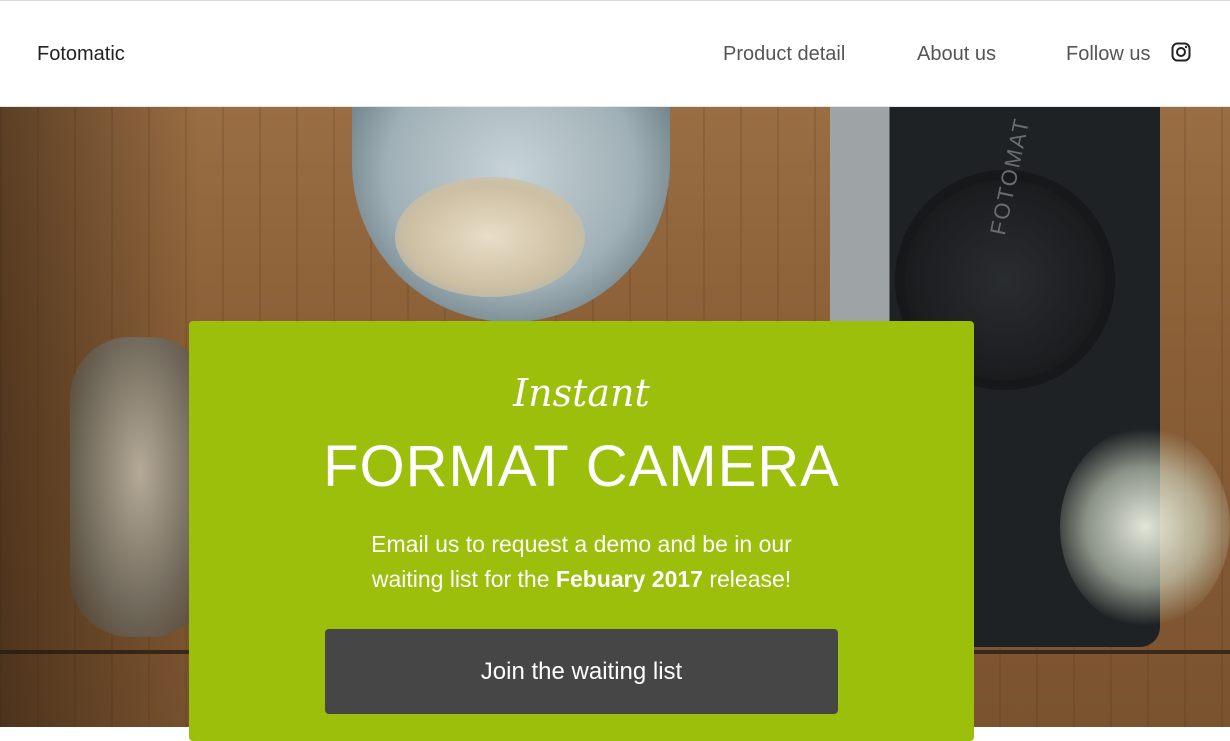 This screenshot has width=1230, height=741. What do you see at coordinates (581, 393) in the screenshot?
I see `card-script-heading: Instant` at bounding box center [581, 393].